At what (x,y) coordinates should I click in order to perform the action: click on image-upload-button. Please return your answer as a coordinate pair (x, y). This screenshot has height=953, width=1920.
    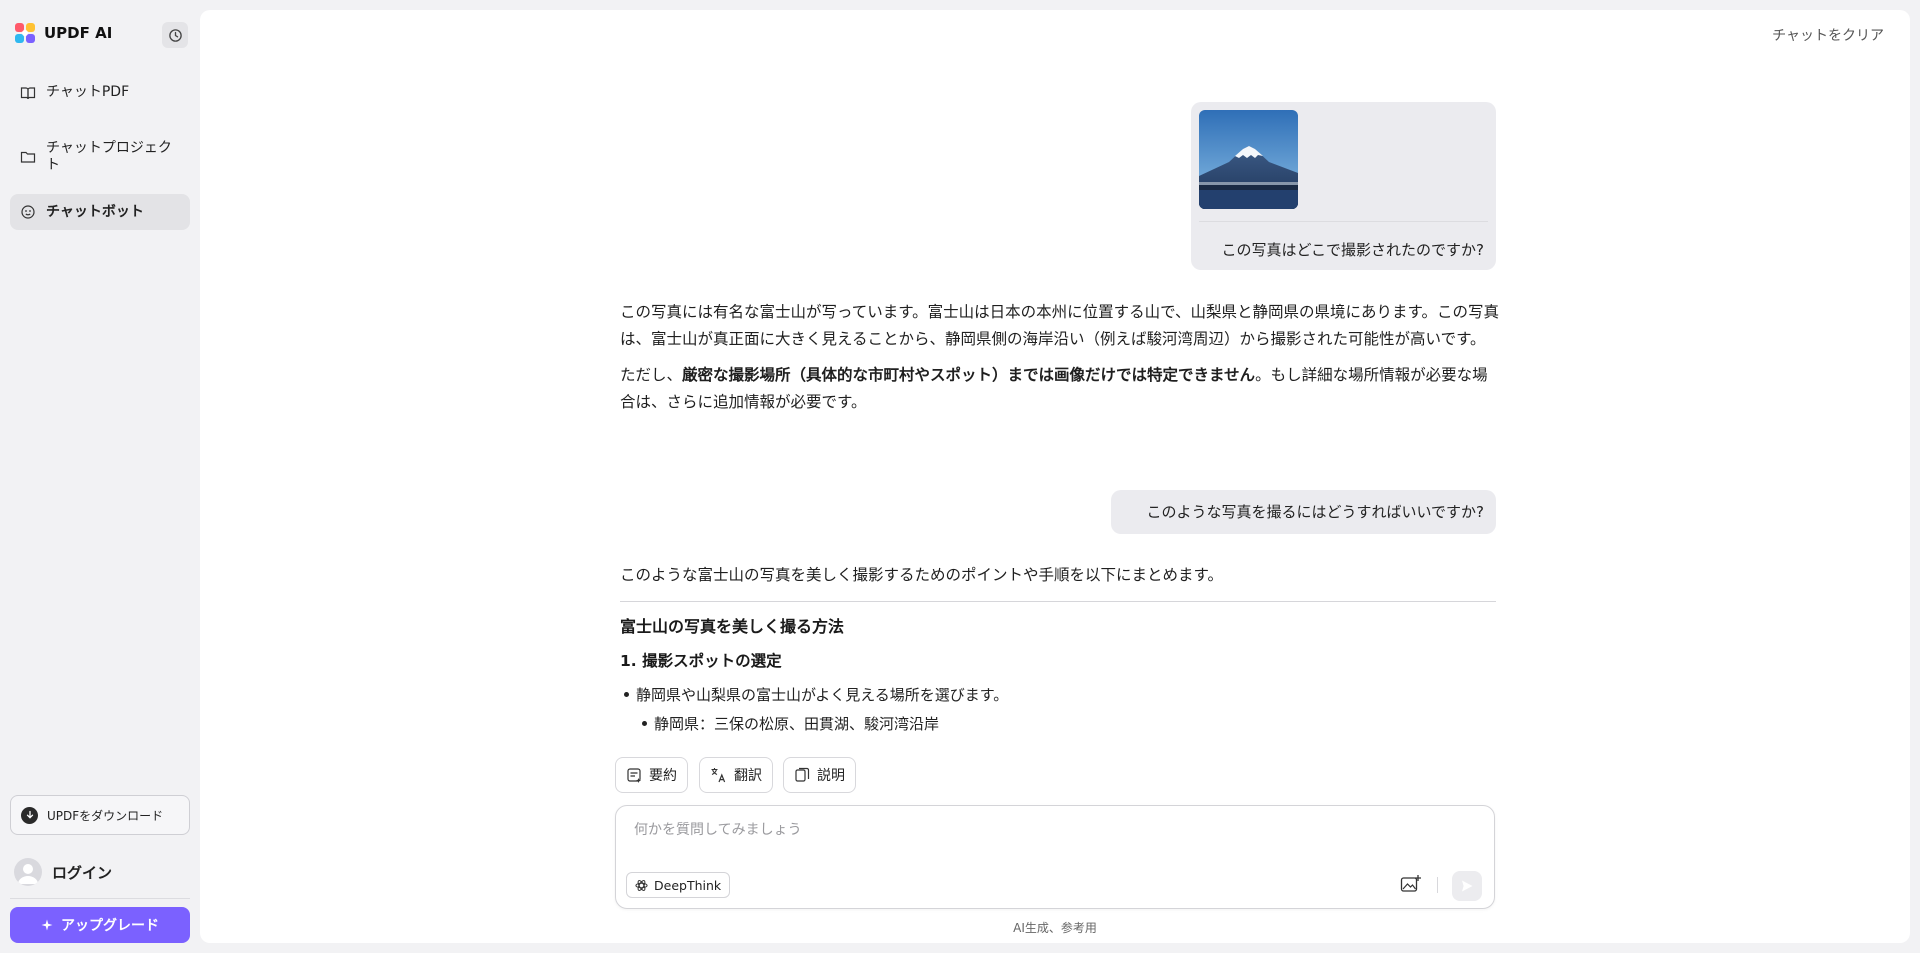
    Looking at the image, I should click on (1412, 885).